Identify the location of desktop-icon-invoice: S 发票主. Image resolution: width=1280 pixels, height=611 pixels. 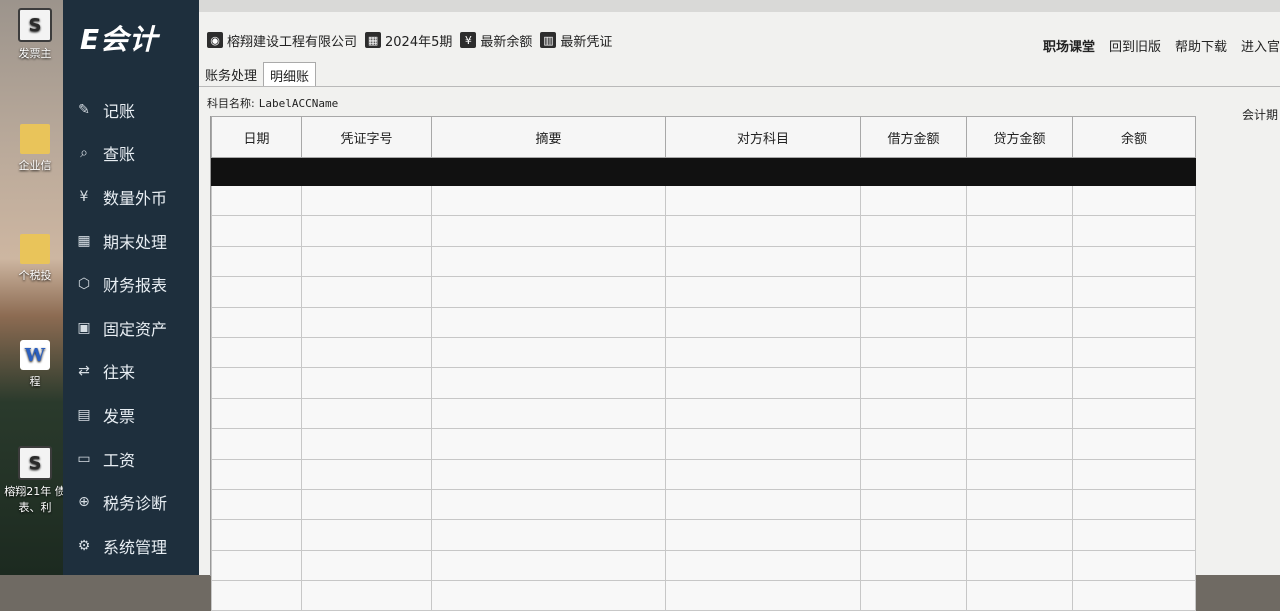
(35, 34).